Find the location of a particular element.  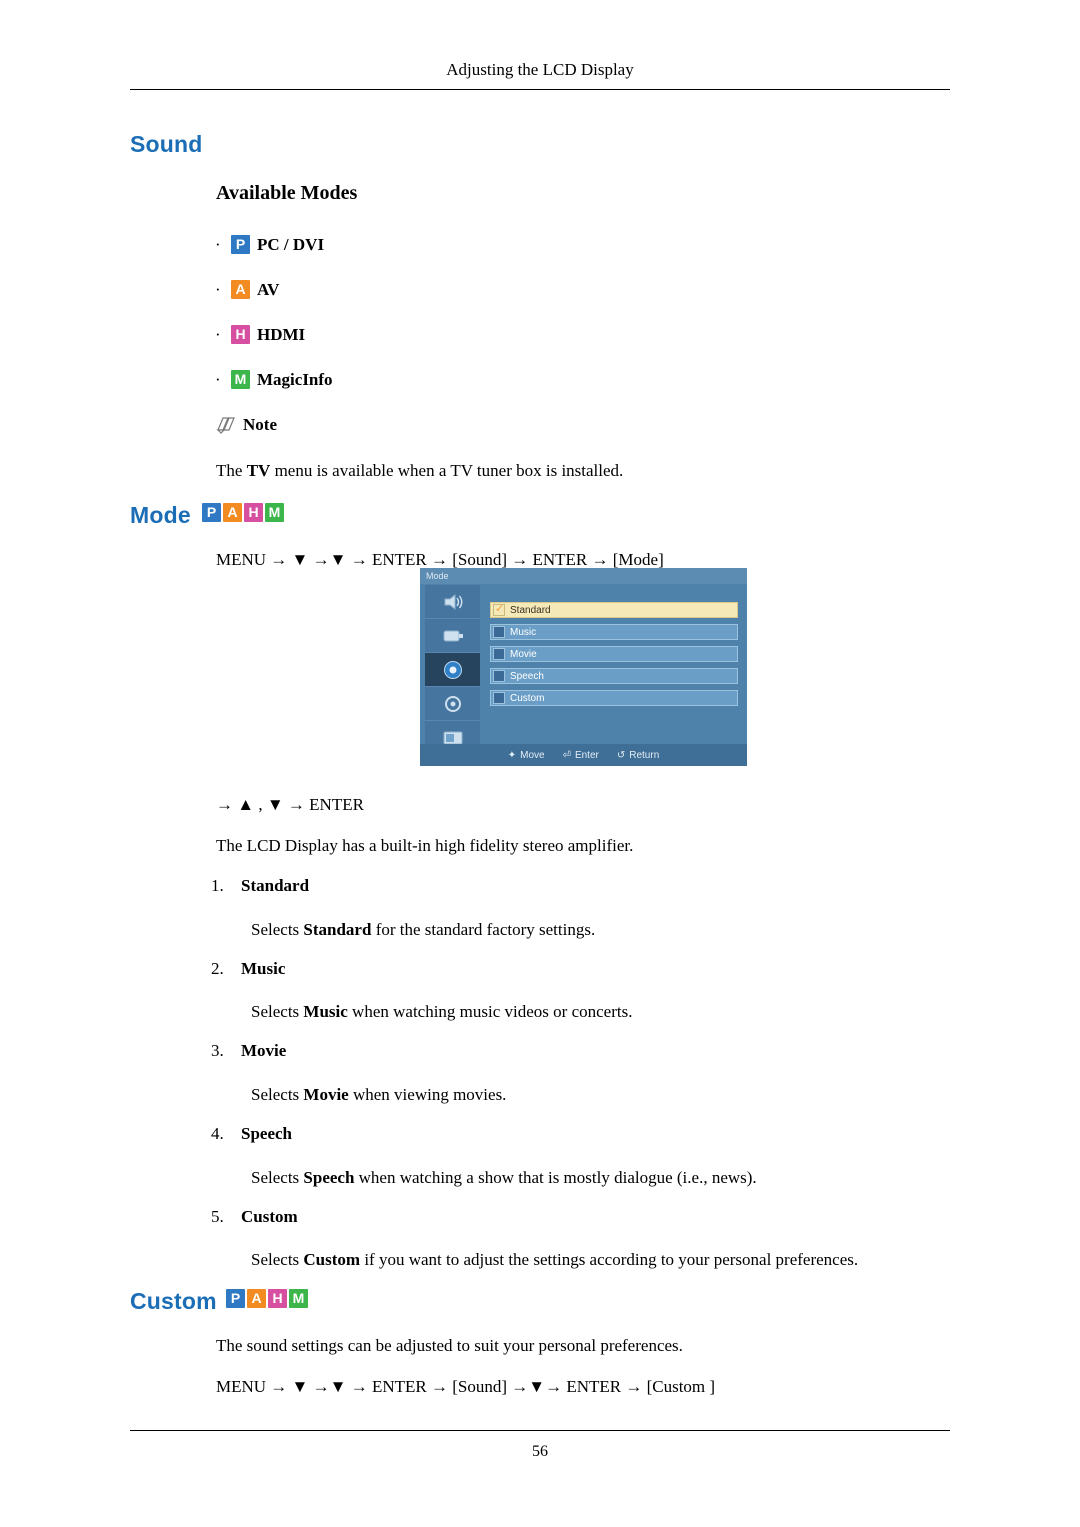

osd-footer-move: ✦ Move is located at coordinates (526, 755).